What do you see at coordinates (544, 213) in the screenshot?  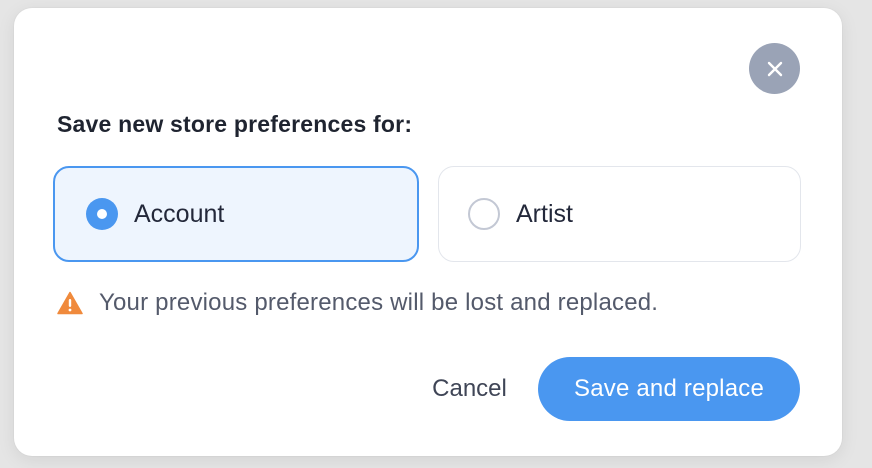 I see `option-artist-label: Artist` at bounding box center [544, 213].